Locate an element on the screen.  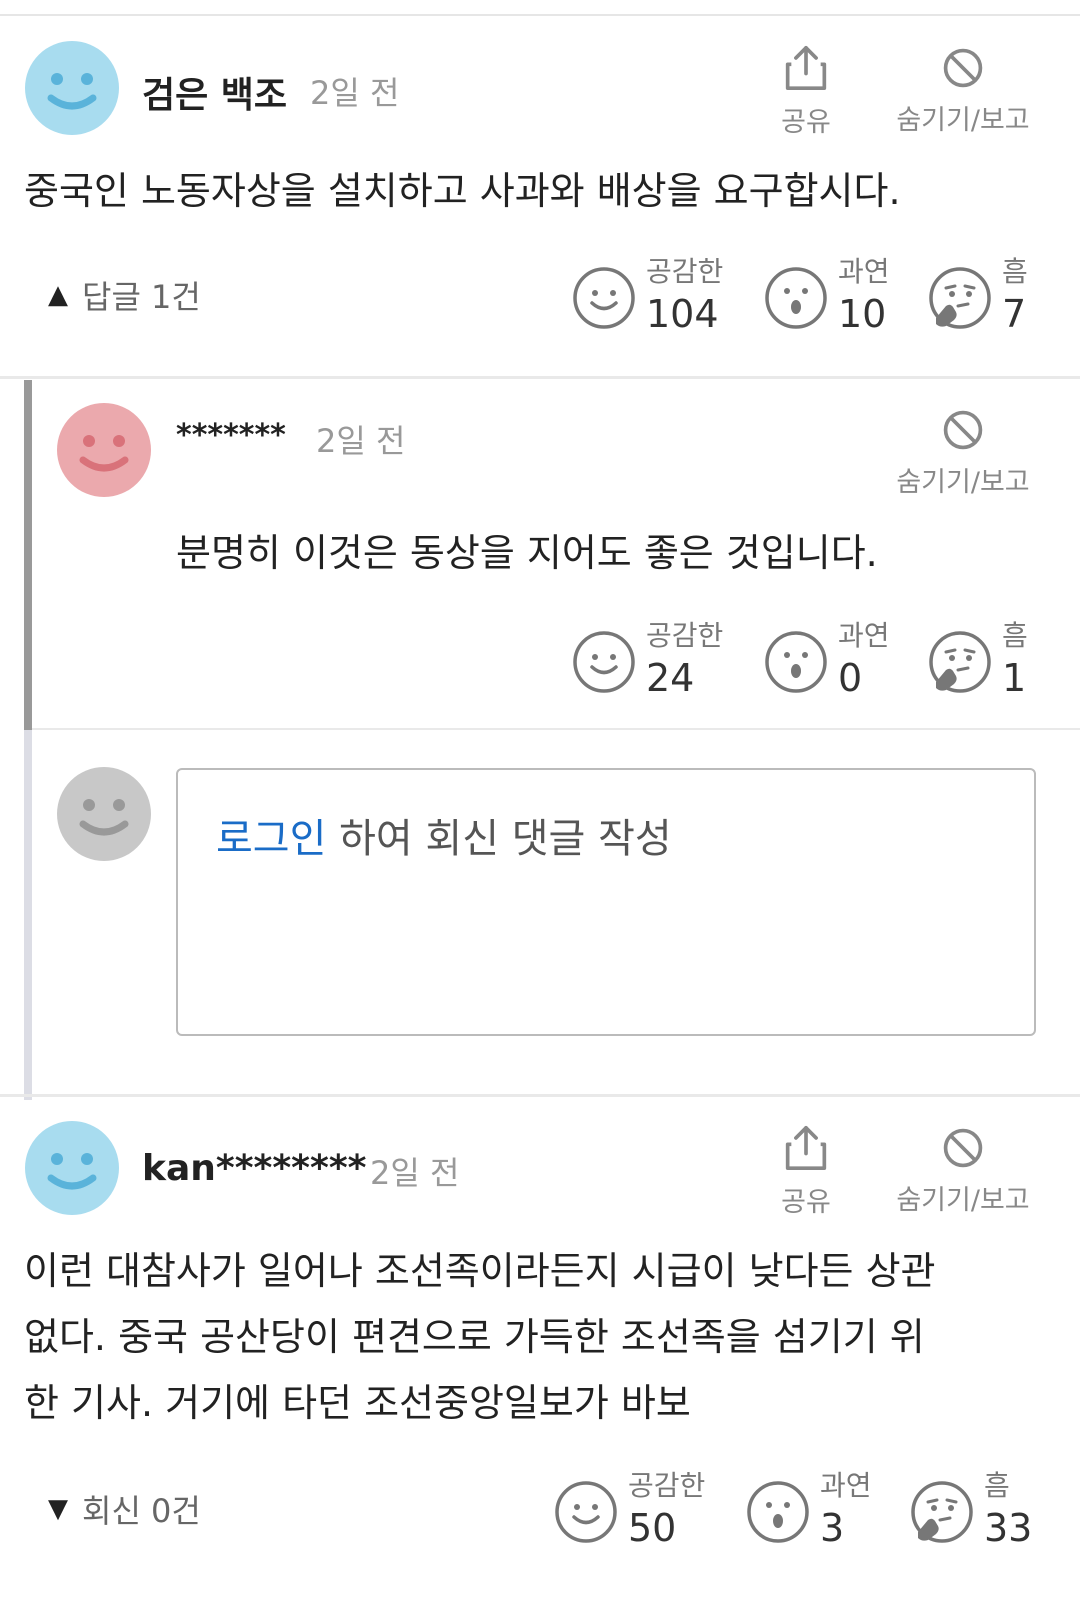
reaction-hmm: 흠 7 is located at coordinates (983, 297).